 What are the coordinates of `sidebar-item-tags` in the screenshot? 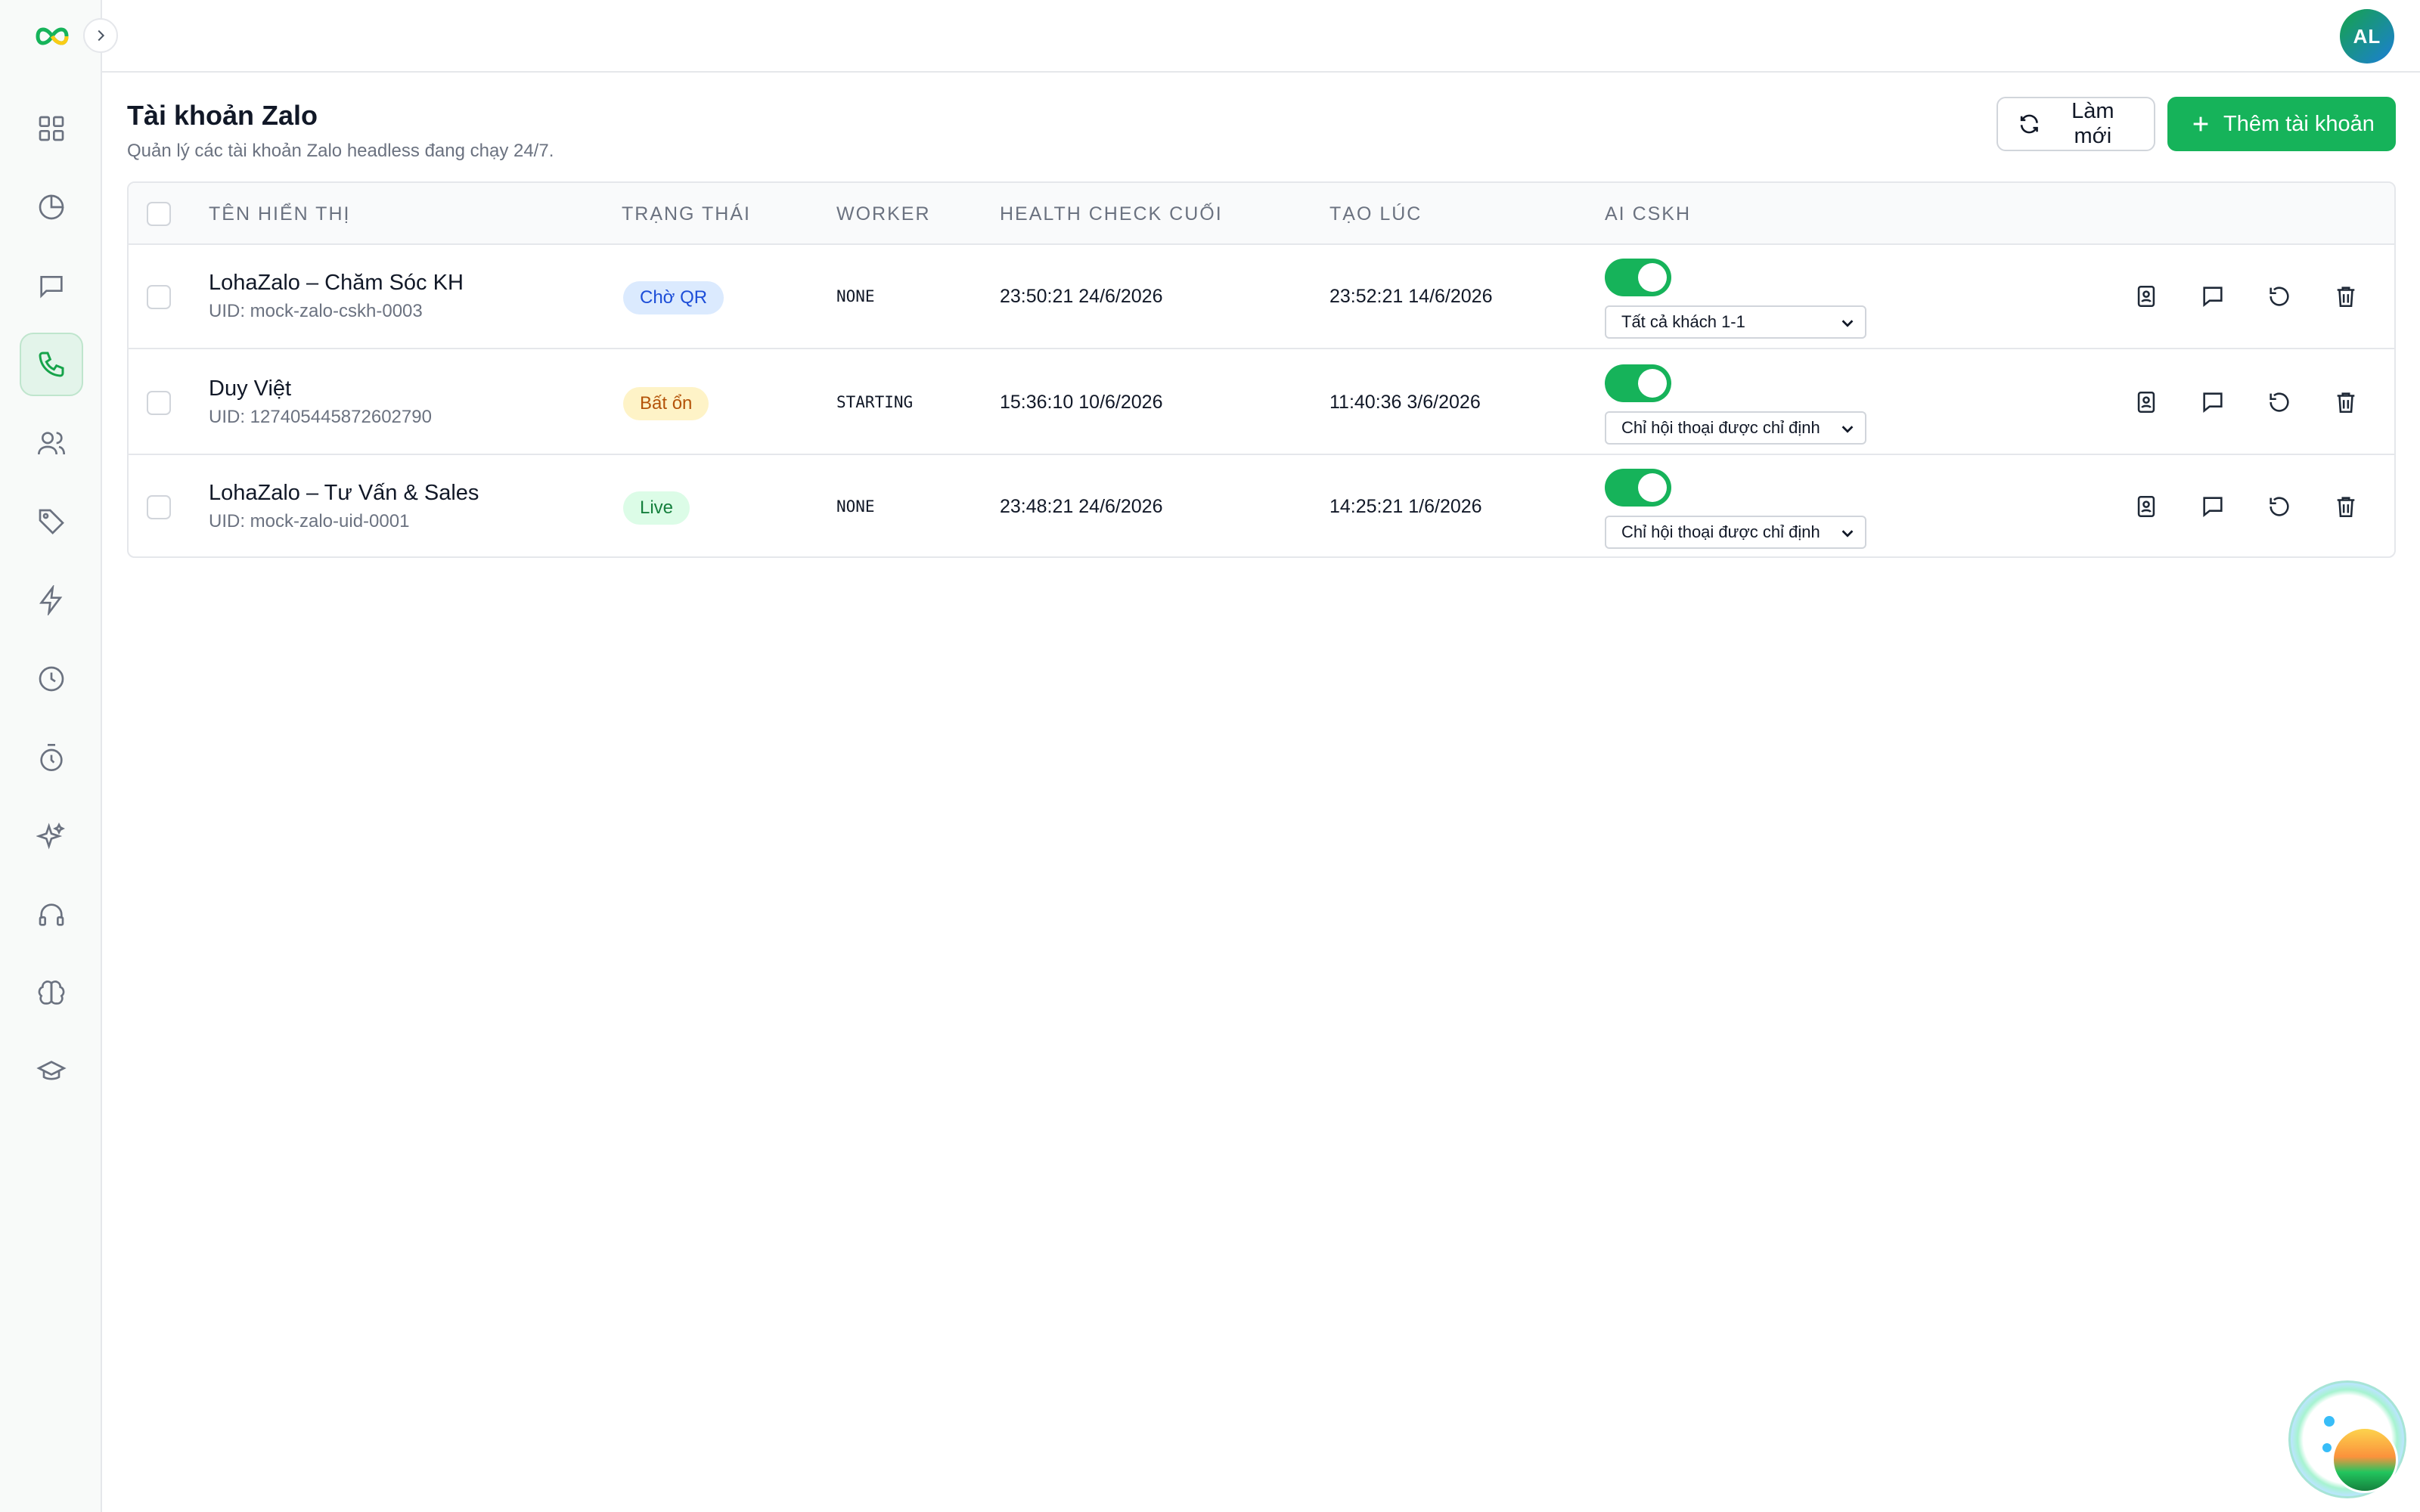 It's located at (51, 521).